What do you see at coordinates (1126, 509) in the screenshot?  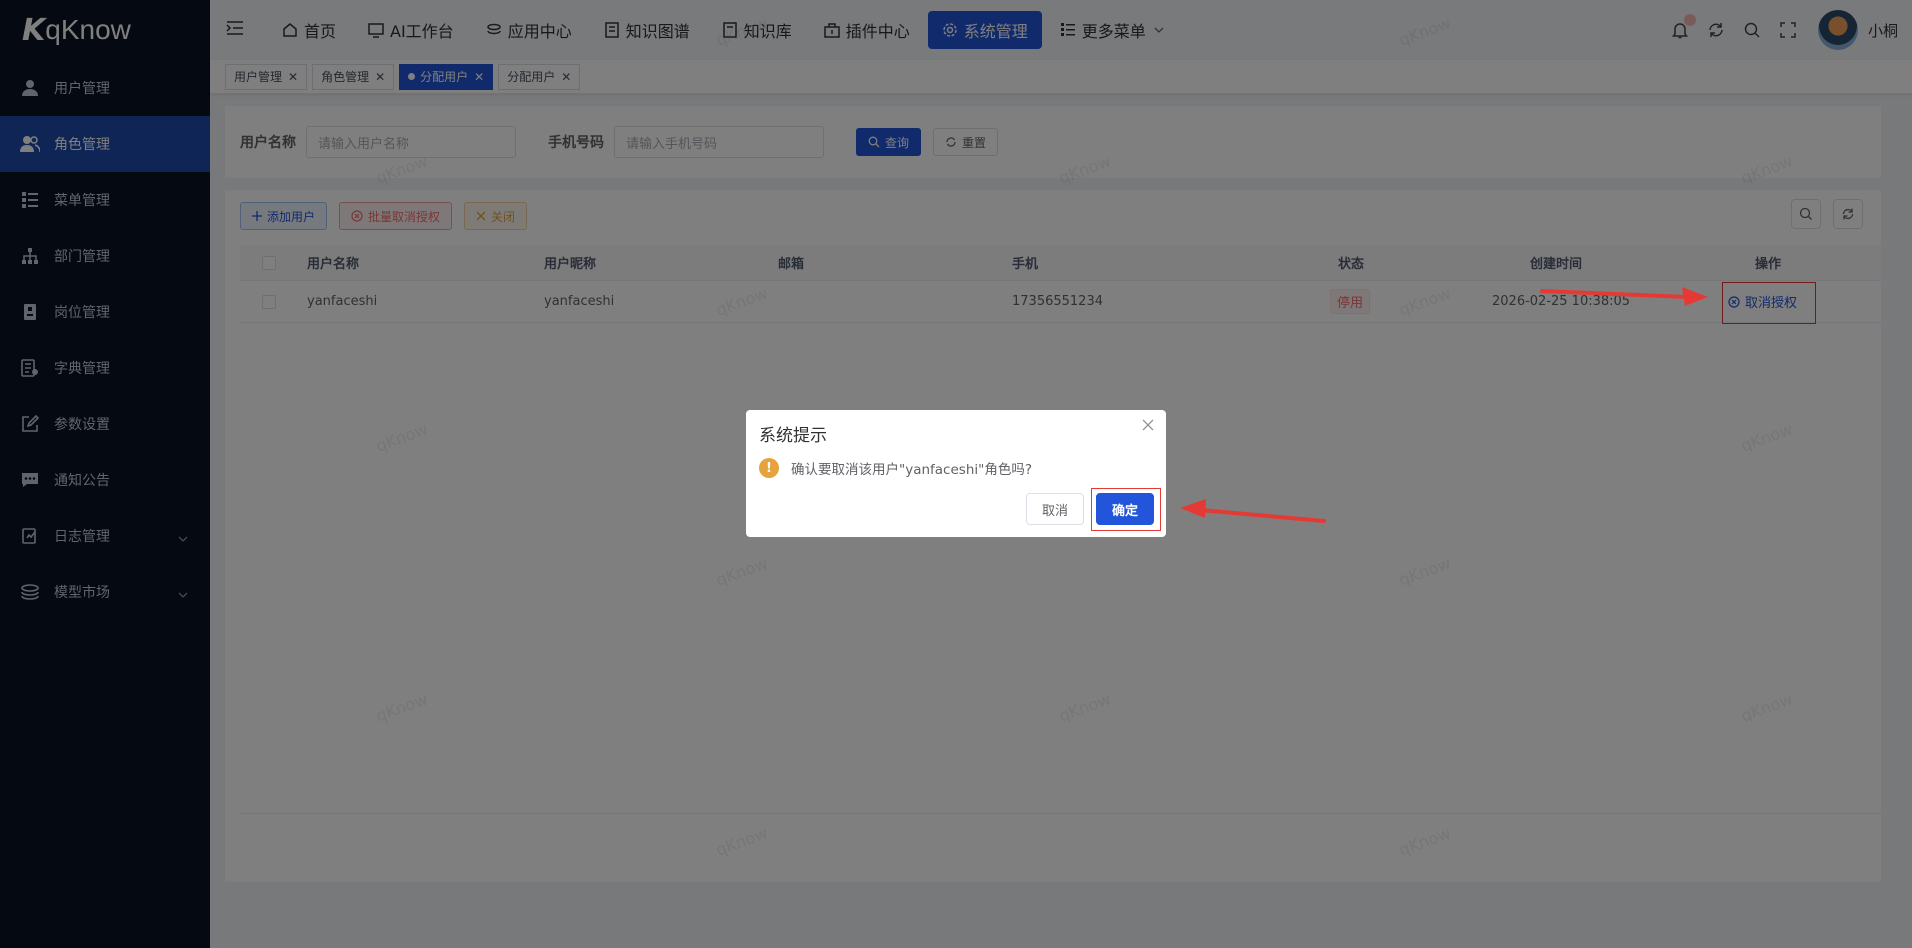 I see `annotation-highlight-box` at bounding box center [1126, 509].